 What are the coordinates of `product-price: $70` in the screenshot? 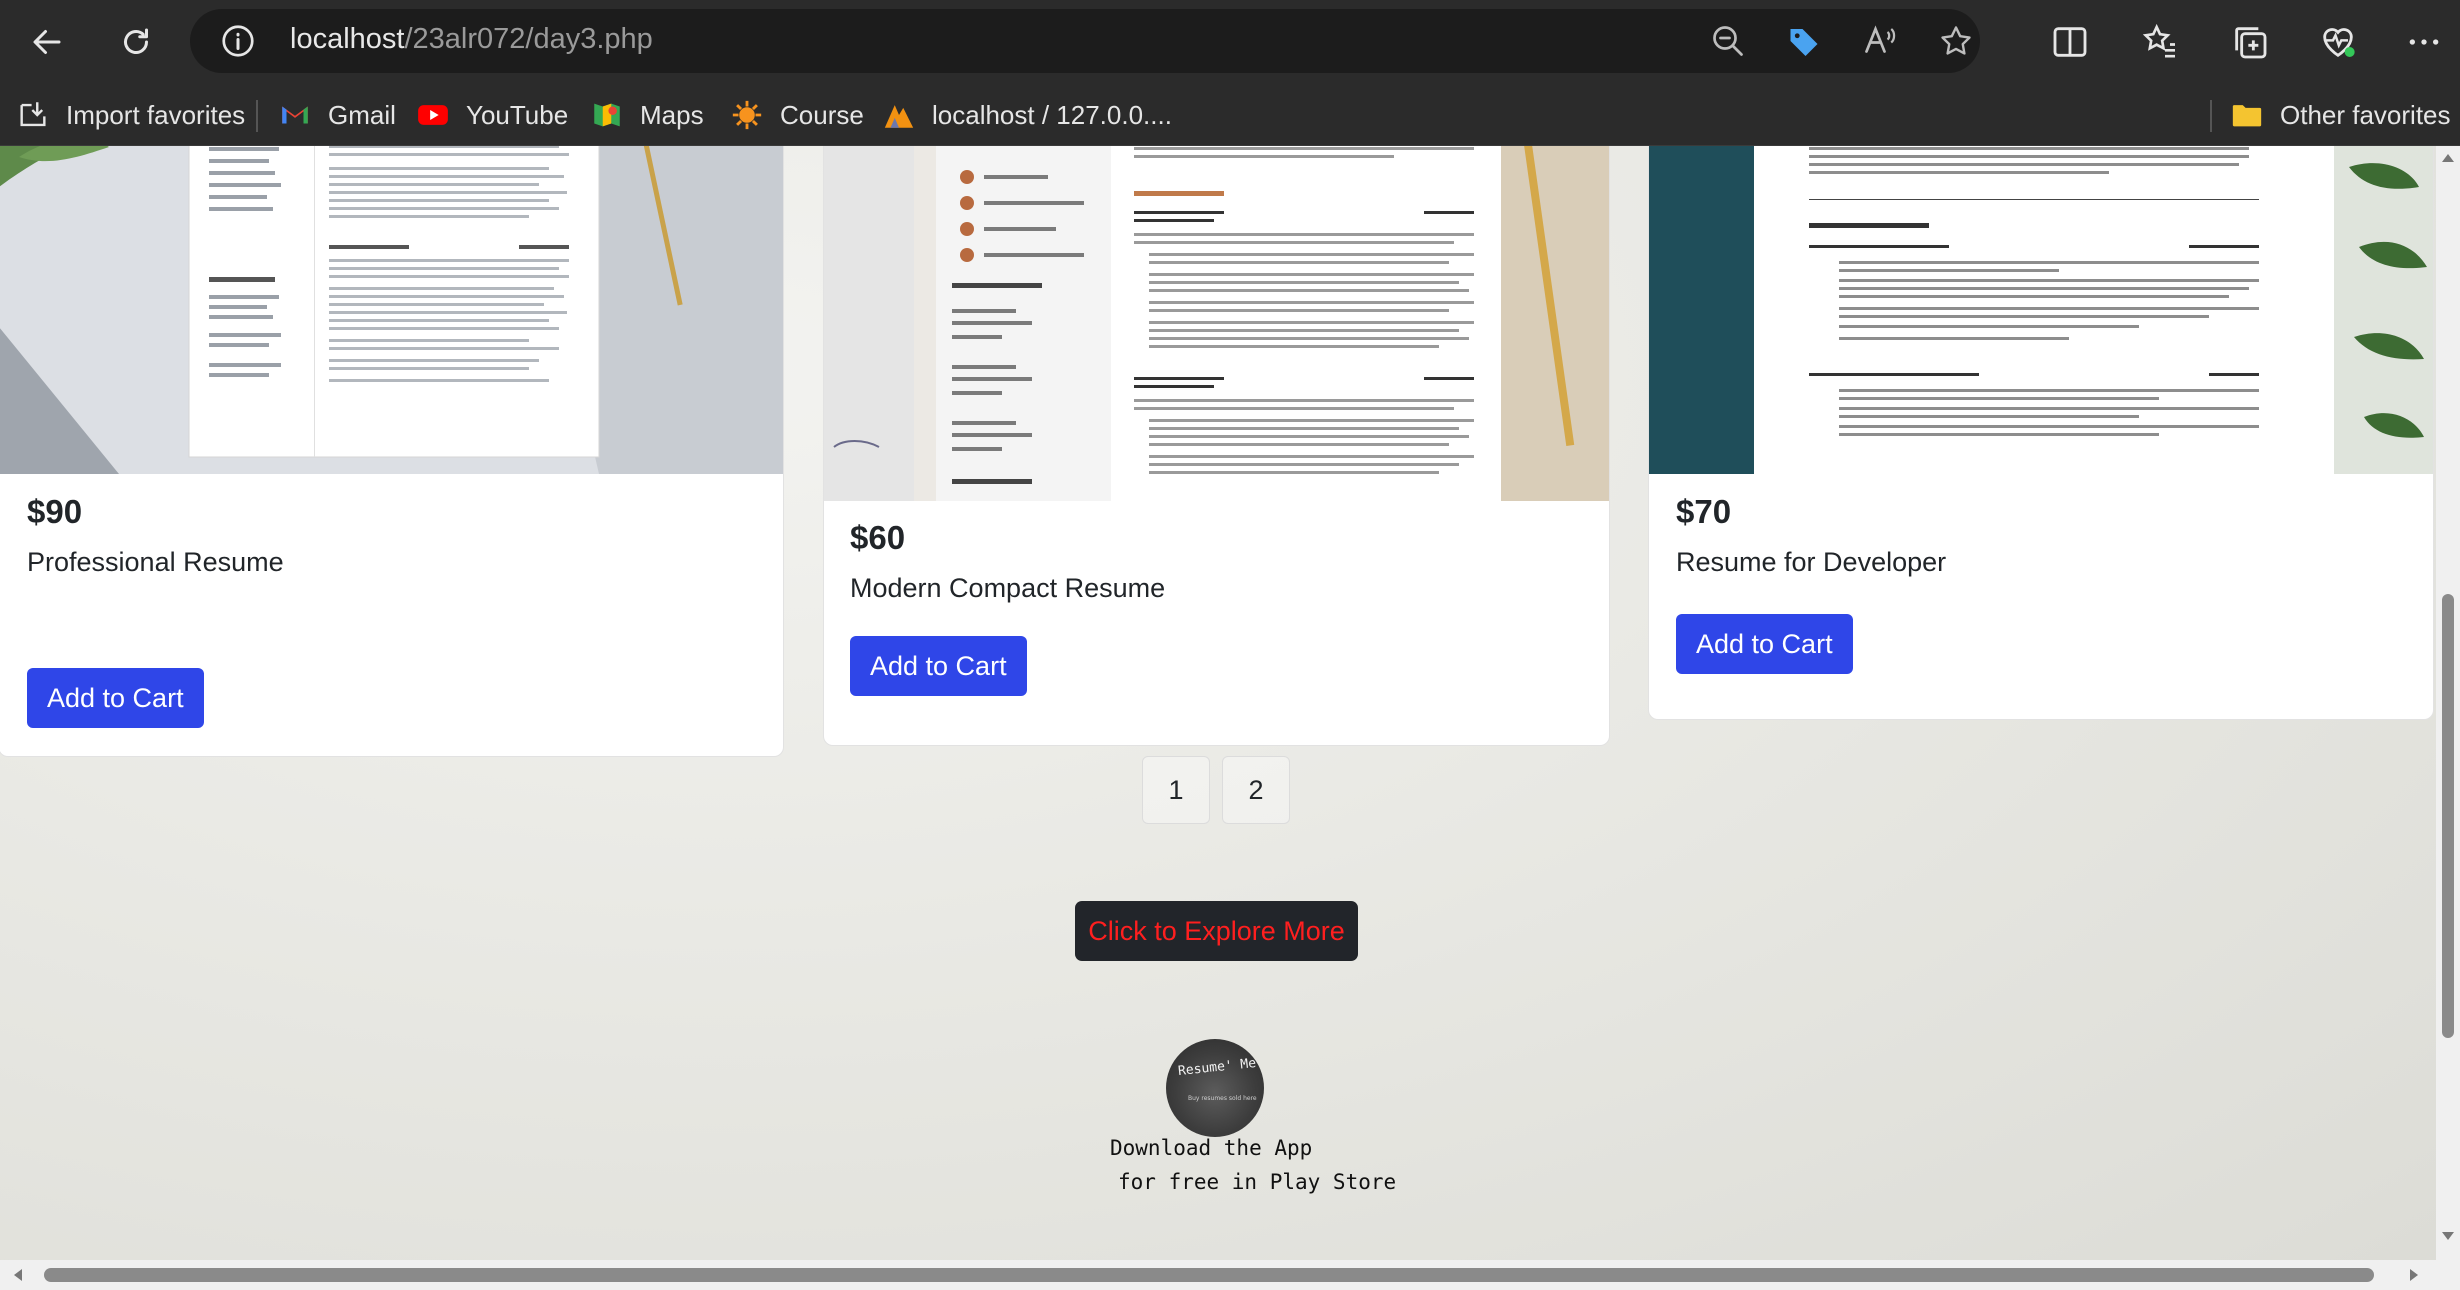 It's located at (1704, 511).